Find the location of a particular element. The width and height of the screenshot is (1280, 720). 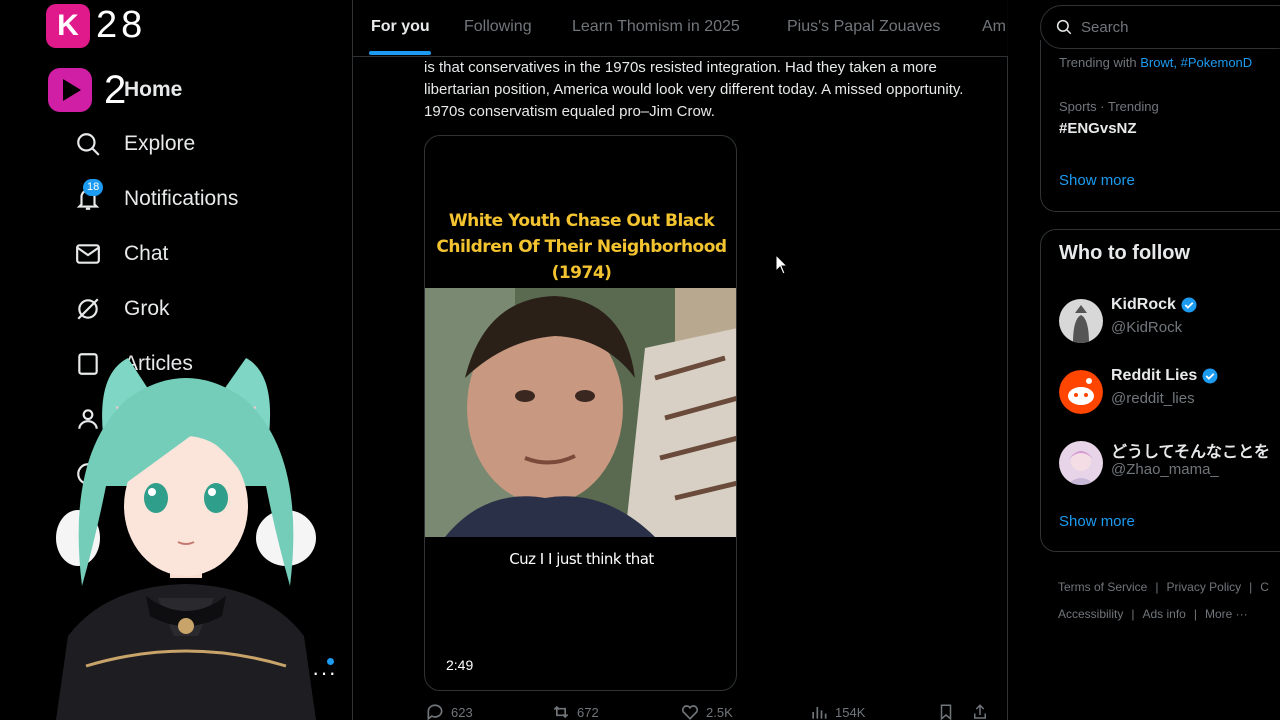

play-logo-number: 2 is located at coordinates (115, 90).